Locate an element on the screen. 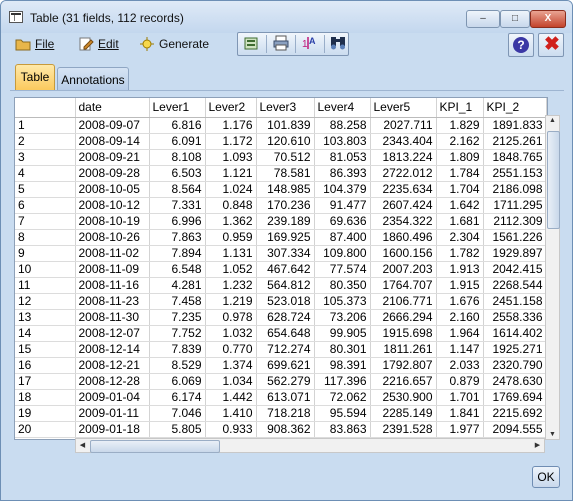 The height and width of the screenshot is (501, 573). row-number-cell: 18 is located at coordinates (45, 397).